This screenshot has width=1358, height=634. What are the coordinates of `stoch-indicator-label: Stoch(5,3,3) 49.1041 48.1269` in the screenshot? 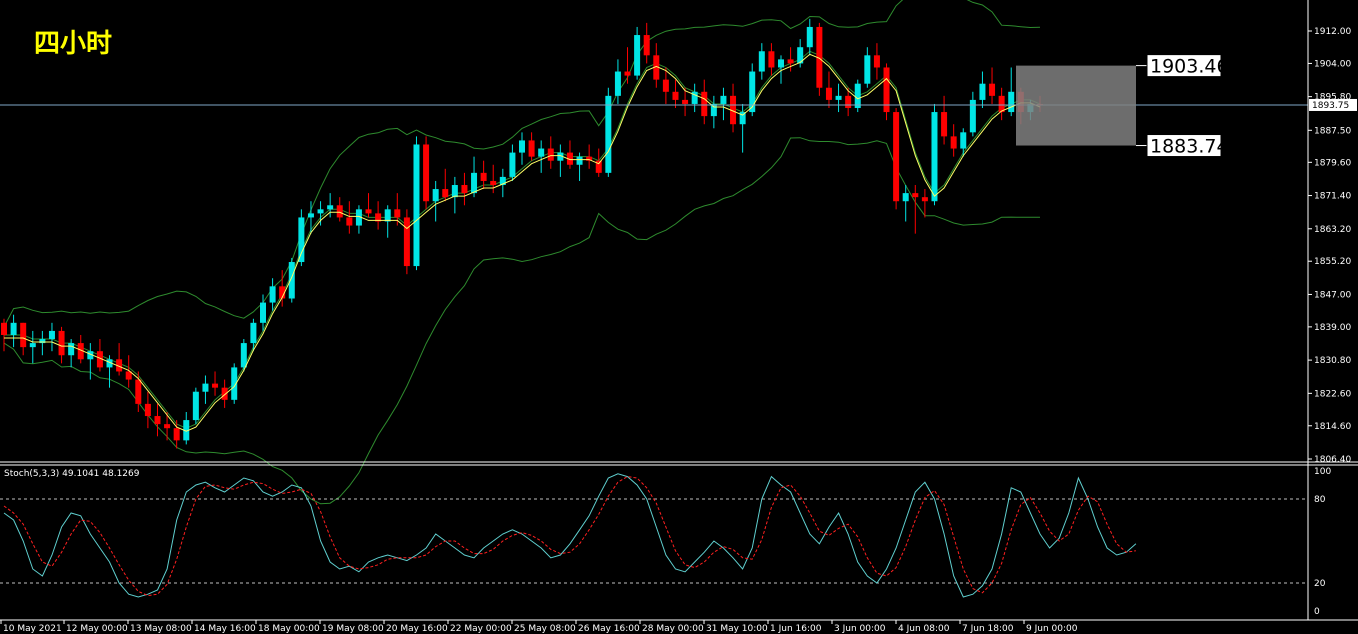 It's located at (72, 474).